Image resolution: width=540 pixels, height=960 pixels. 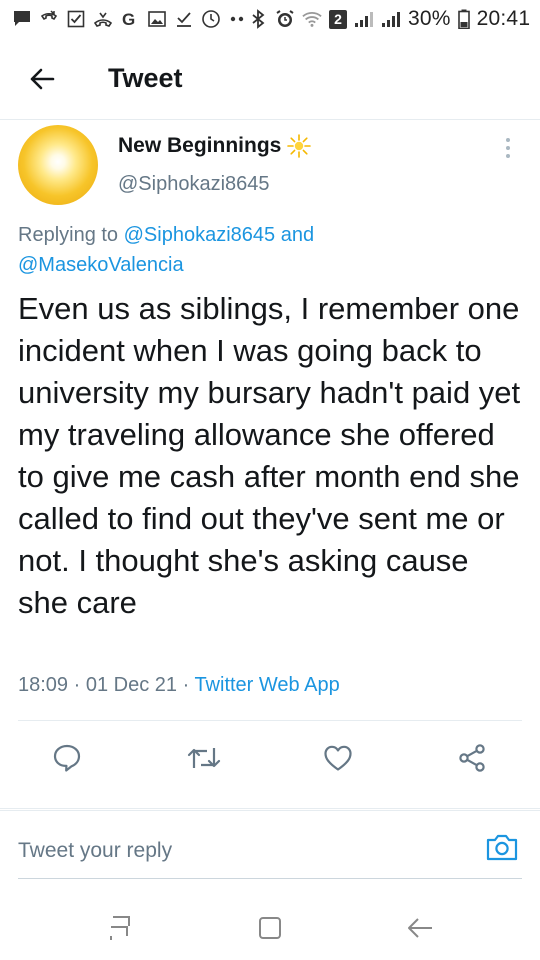 What do you see at coordinates (238, 19) in the screenshot?
I see `more-notifications-icon` at bounding box center [238, 19].